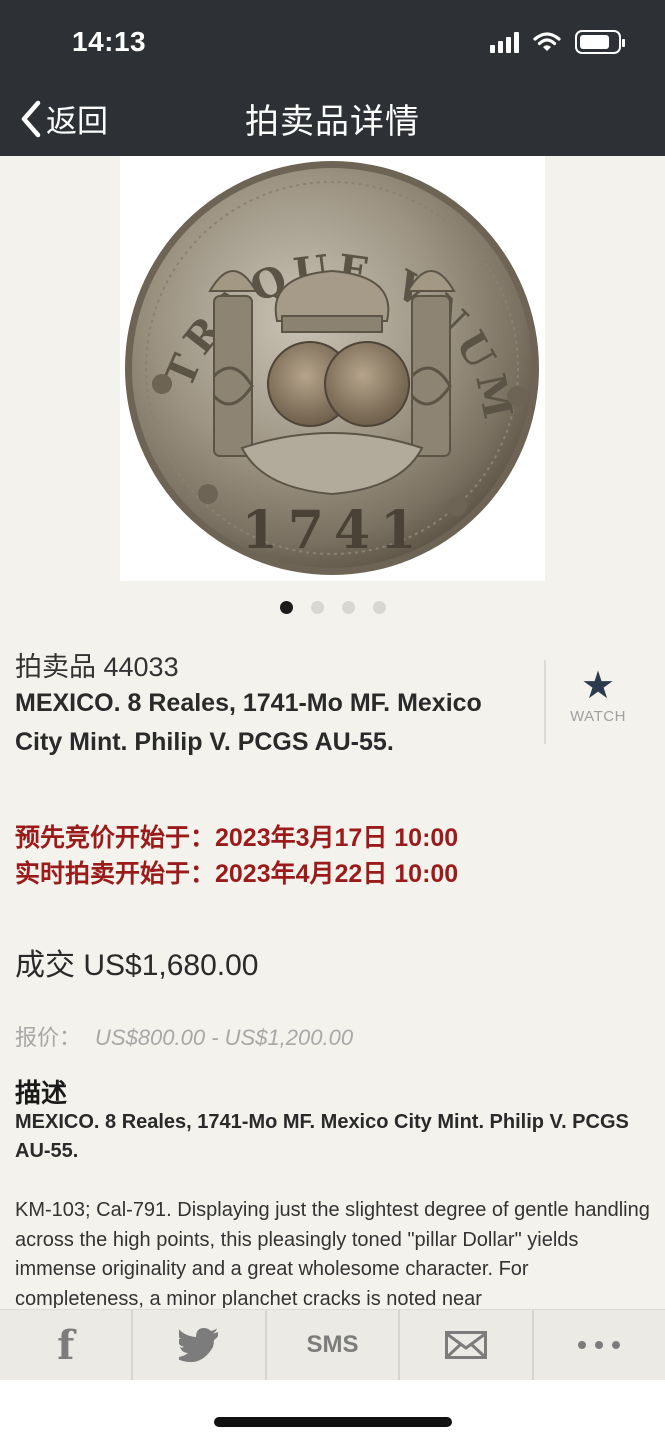  What do you see at coordinates (598, 716) in the screenshot?
I see `watch-label: WATCH` at bounding box center [598, 716].